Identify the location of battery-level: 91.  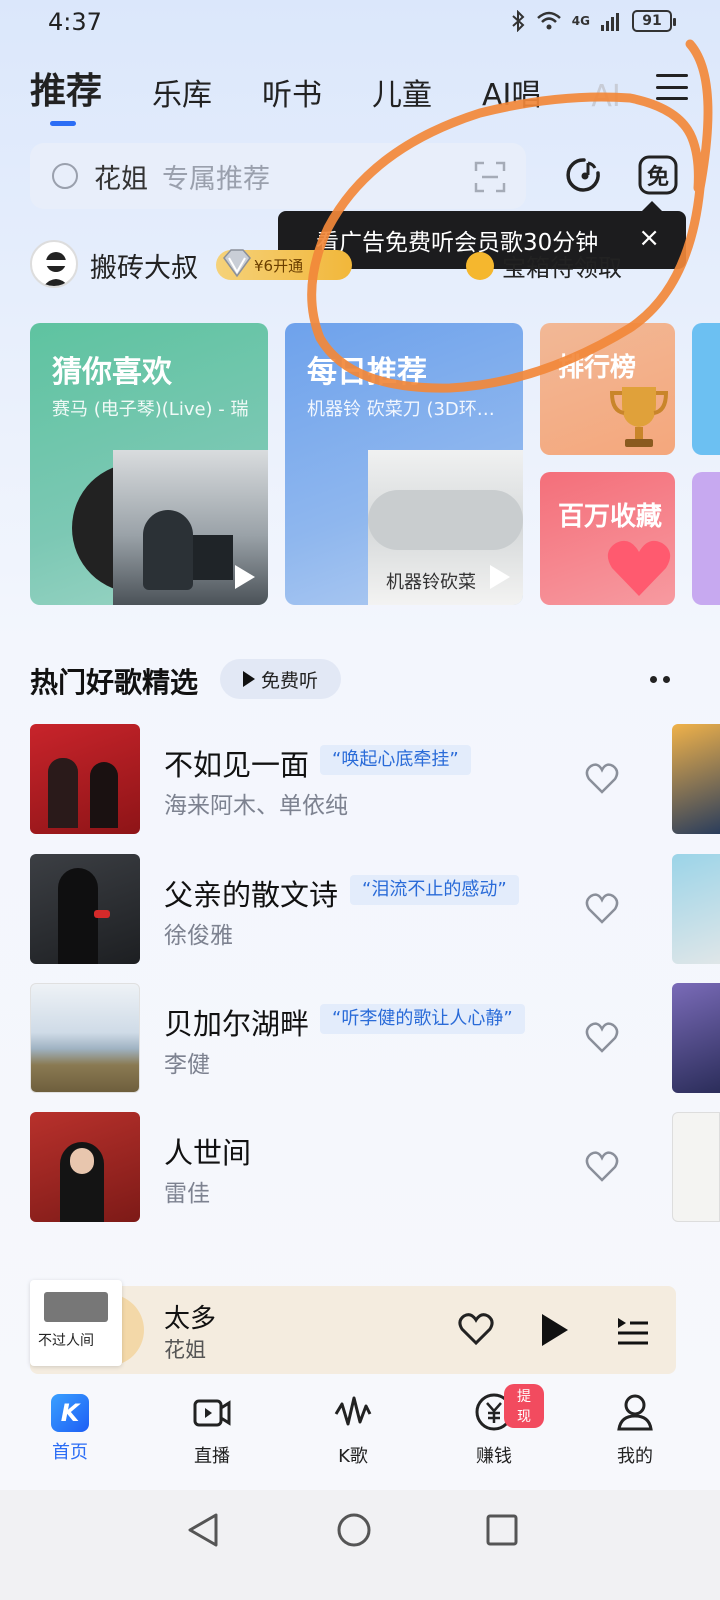
(652, 21).